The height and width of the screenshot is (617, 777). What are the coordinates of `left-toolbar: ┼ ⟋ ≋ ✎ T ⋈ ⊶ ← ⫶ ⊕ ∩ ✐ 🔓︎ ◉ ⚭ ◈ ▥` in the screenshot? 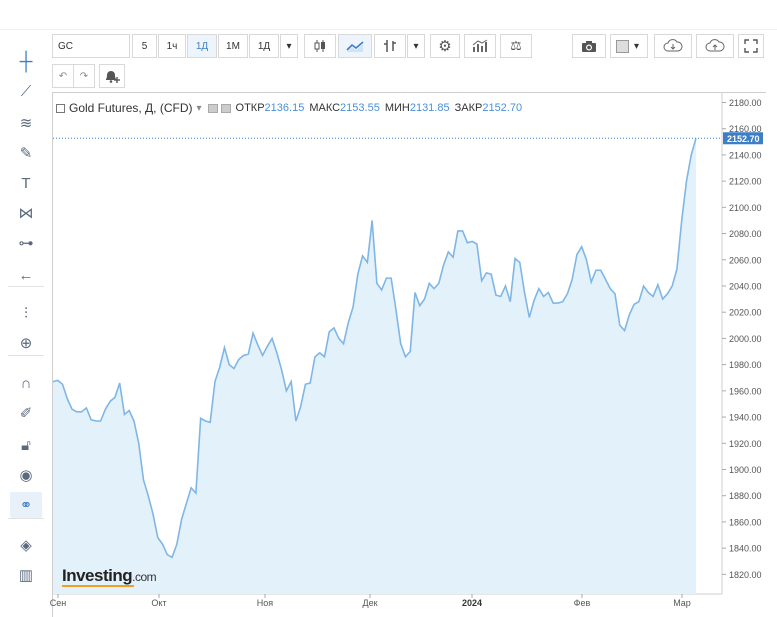 It's located at (26, 323).